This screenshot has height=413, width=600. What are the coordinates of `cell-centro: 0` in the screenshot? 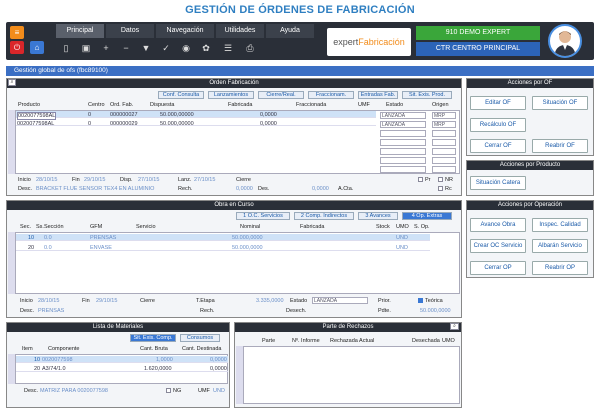 It's located at (90, 124).